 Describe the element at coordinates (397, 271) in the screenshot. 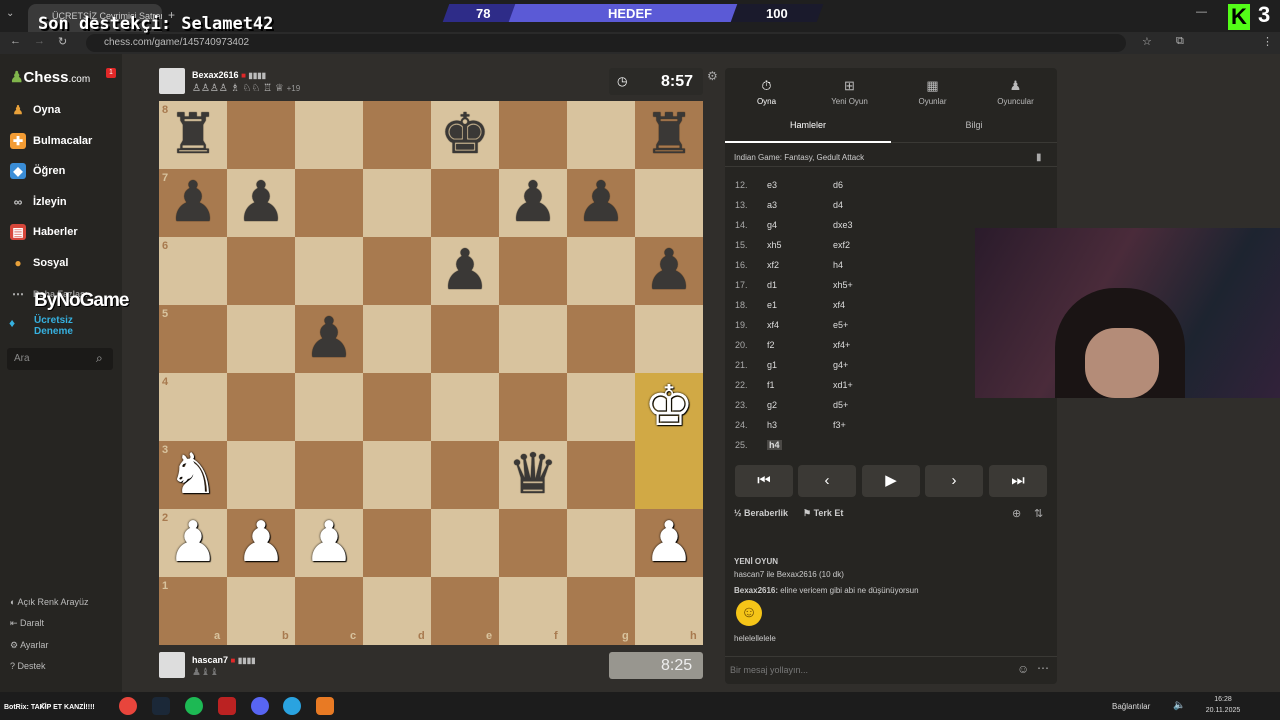

I see `square-d6` at that location.